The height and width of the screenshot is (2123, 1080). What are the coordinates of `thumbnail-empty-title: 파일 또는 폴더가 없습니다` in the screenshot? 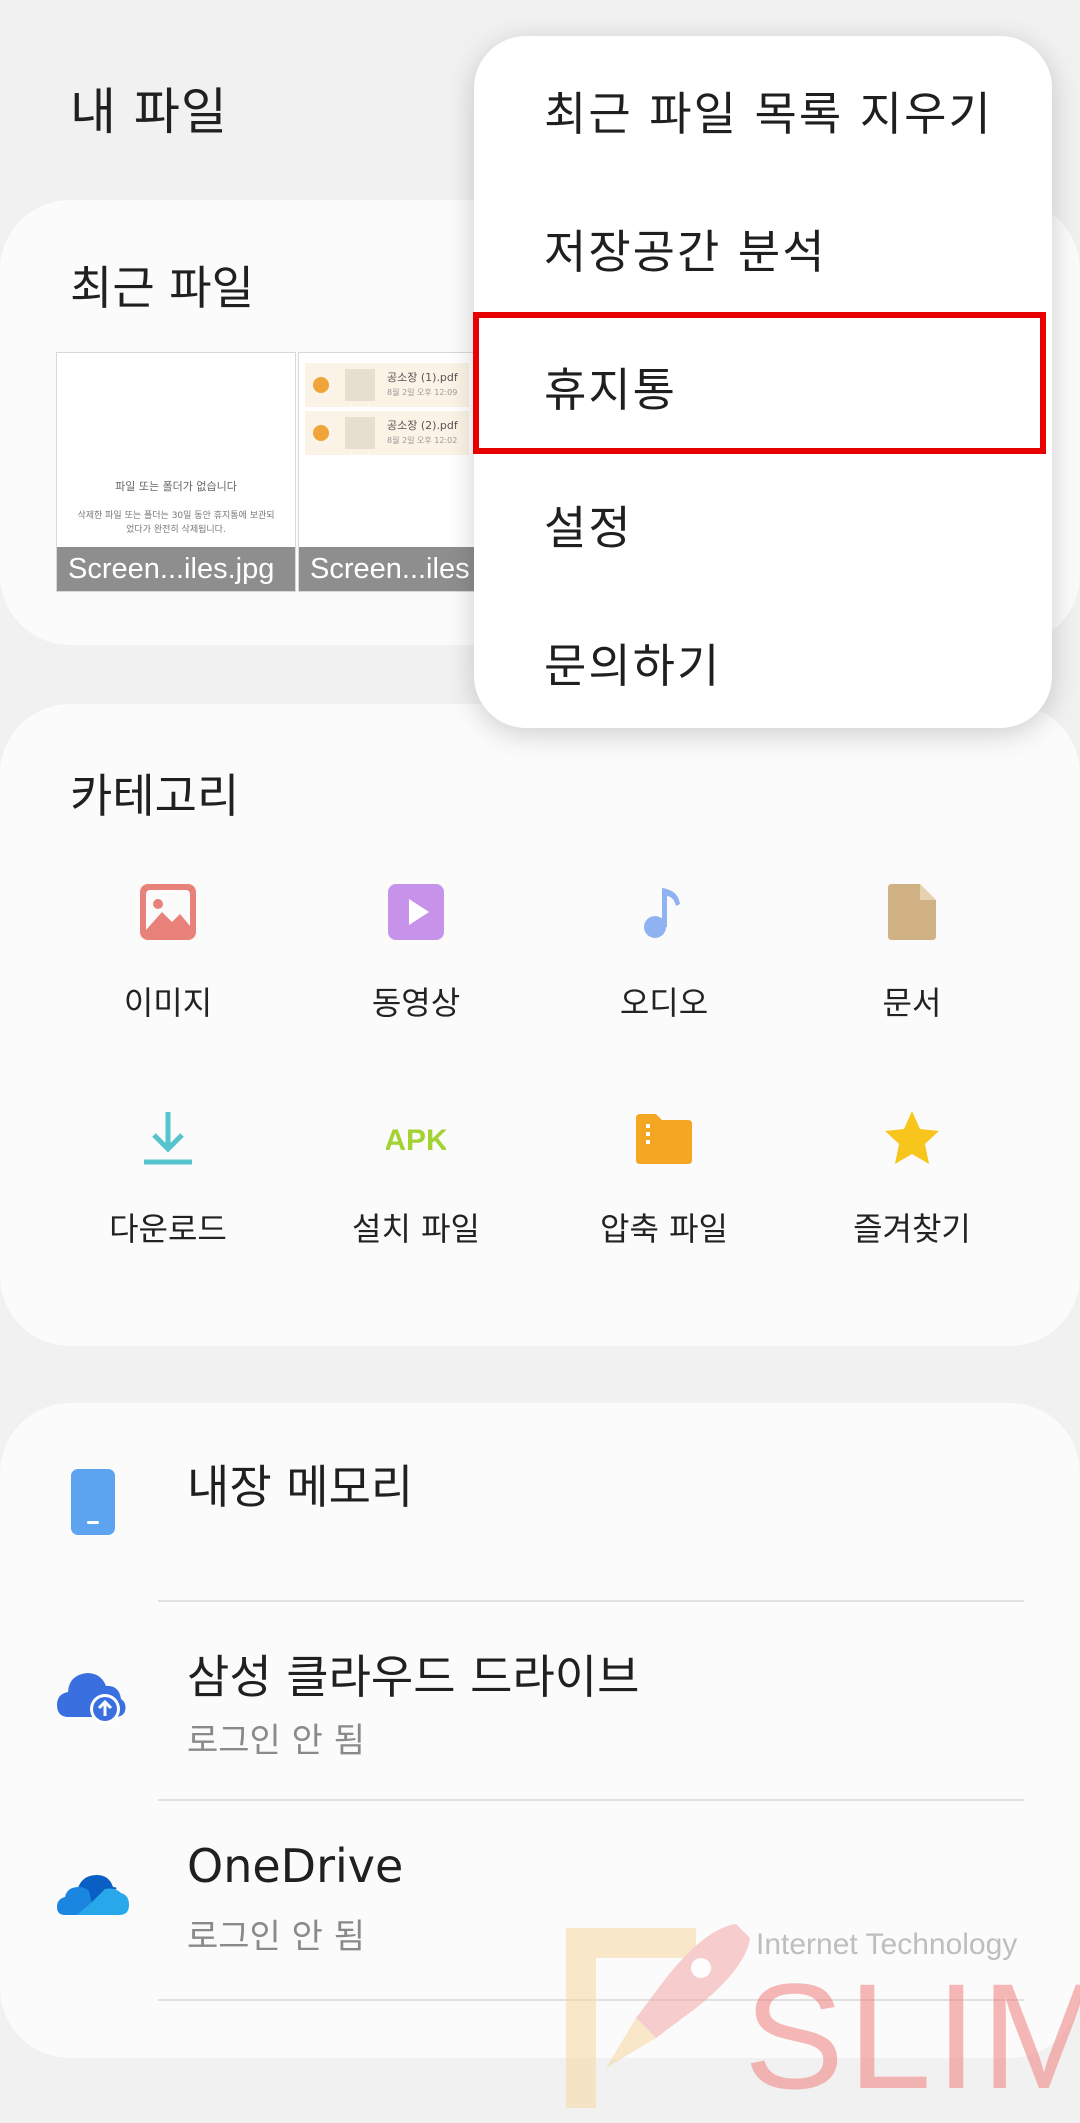 It's located at (176, 486).